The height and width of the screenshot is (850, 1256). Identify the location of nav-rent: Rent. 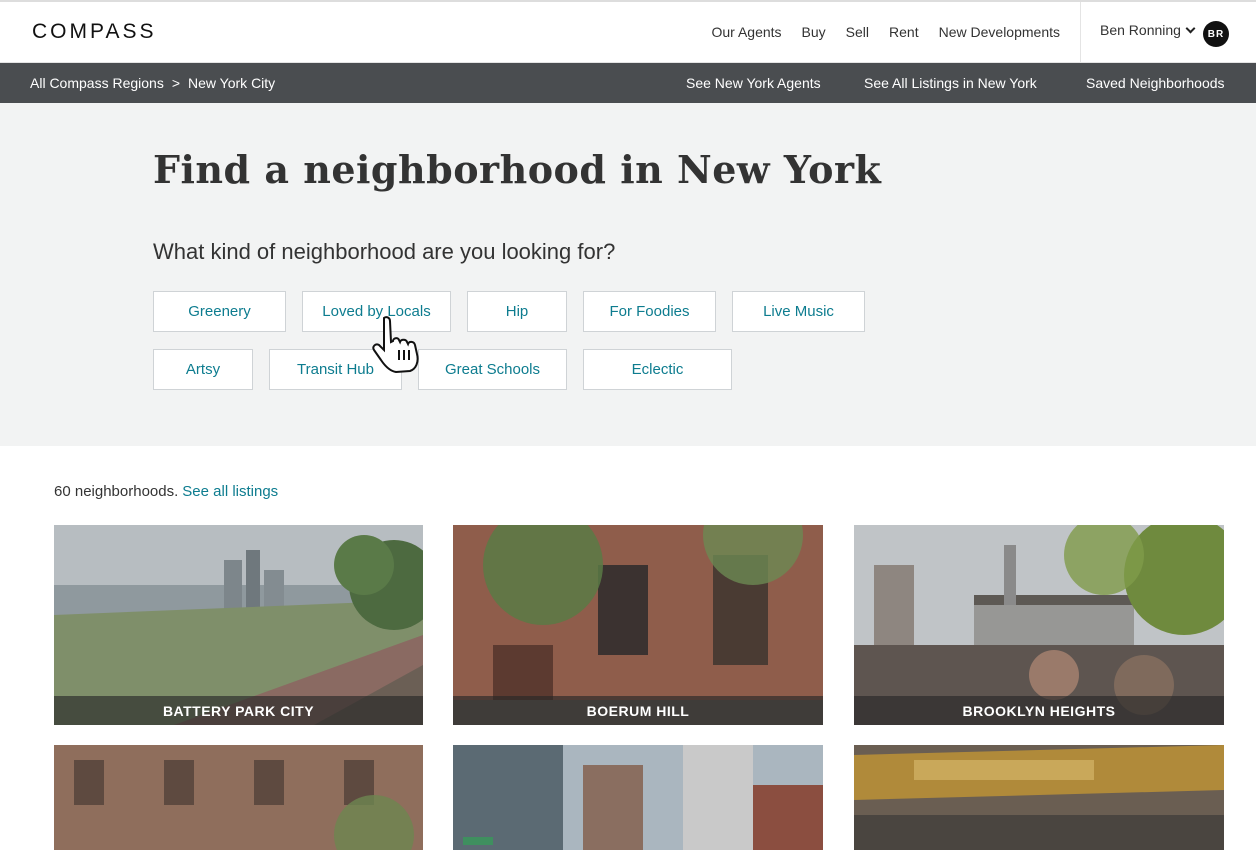
(904, 32).